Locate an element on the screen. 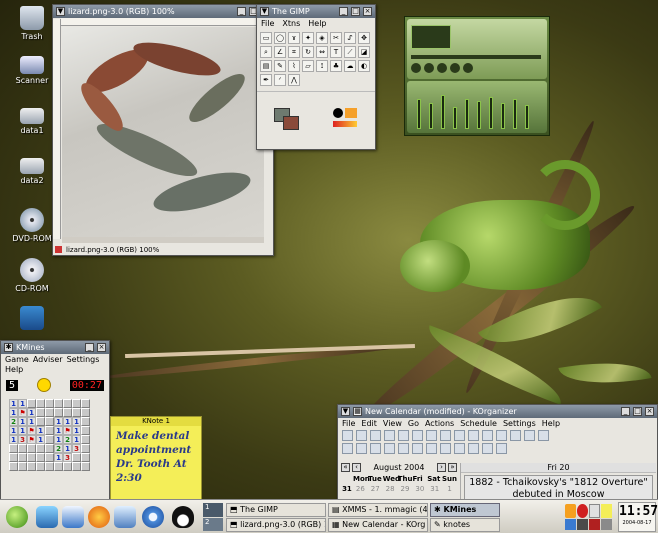 The height and width of the screenshot is (533, 658). new-event-icon is located at coordinates (417, 448).